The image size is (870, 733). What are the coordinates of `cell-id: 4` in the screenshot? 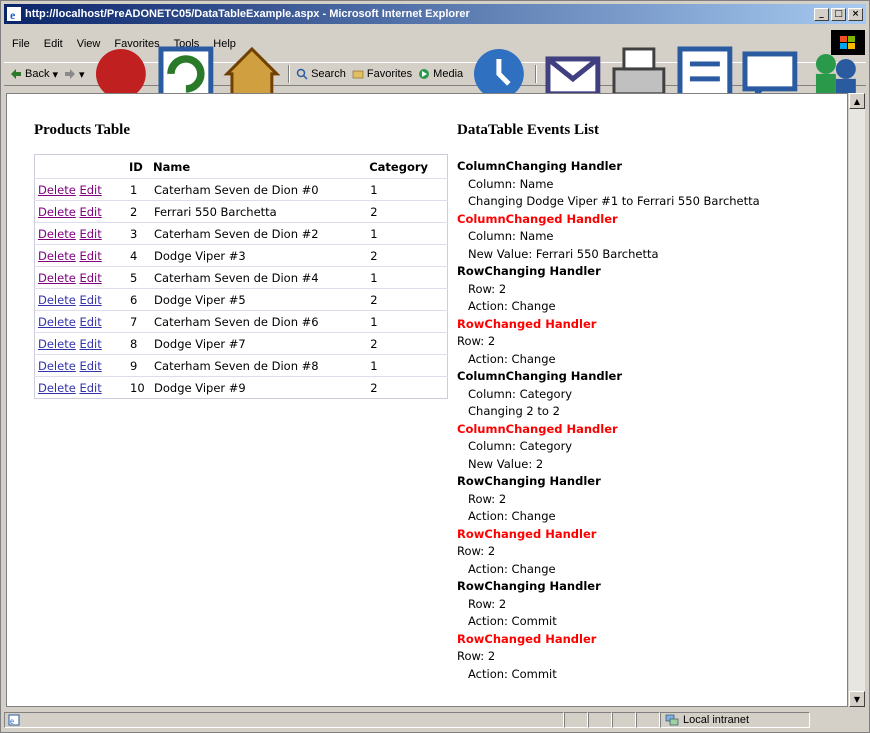 It's located at (139, 255).